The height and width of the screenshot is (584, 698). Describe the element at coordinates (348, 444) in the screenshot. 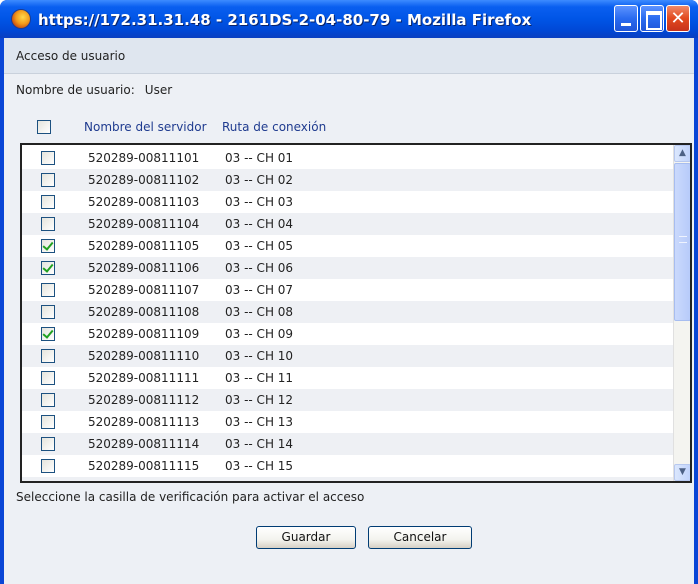

I see `table-row: 520289-00811114 03 -- CH 14` at that location.